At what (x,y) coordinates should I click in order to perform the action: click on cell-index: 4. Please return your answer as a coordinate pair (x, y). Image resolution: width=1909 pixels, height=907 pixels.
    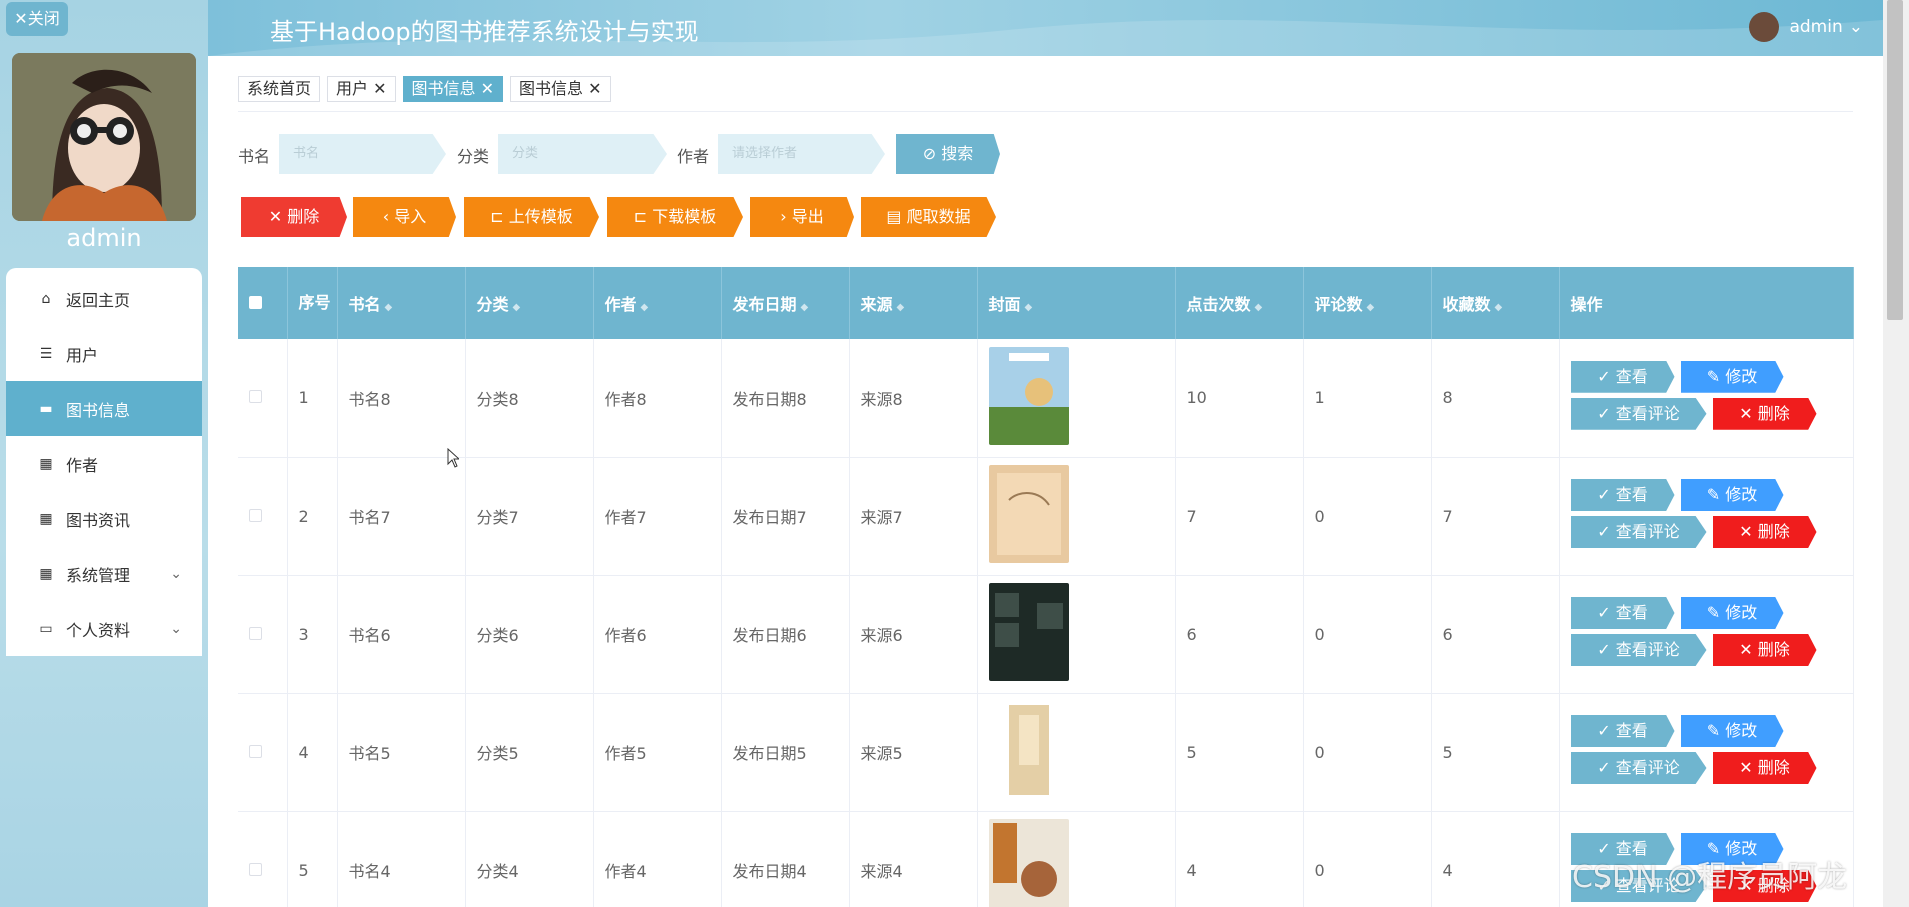
    Looking at the image, I should click on (312, 752).